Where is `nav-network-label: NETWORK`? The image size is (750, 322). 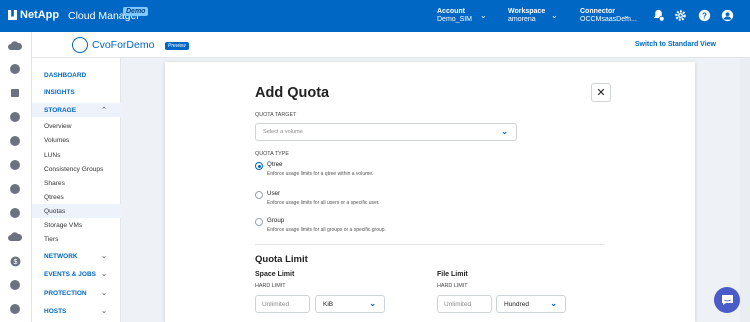 nav-network-label: NETWORK is located at coordinates (61, 256).